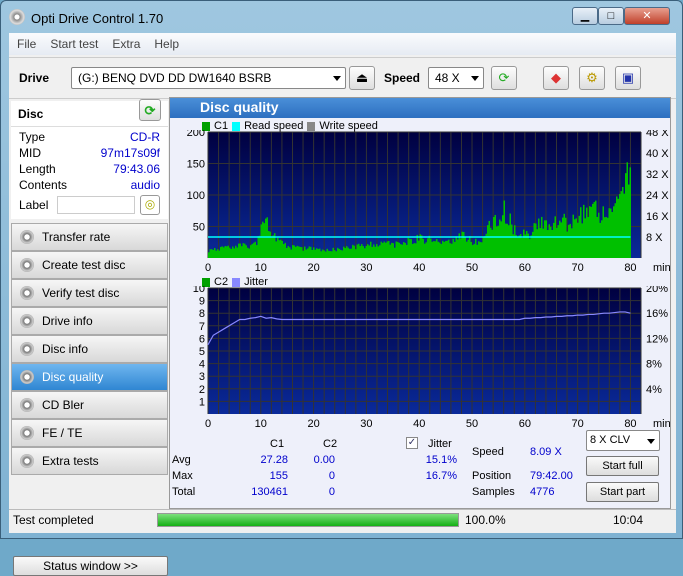  What do you see at coordinates (89, 237) in the screenshot?
I see `nav-item: Transfer rate` at bounding box center [89, 237].